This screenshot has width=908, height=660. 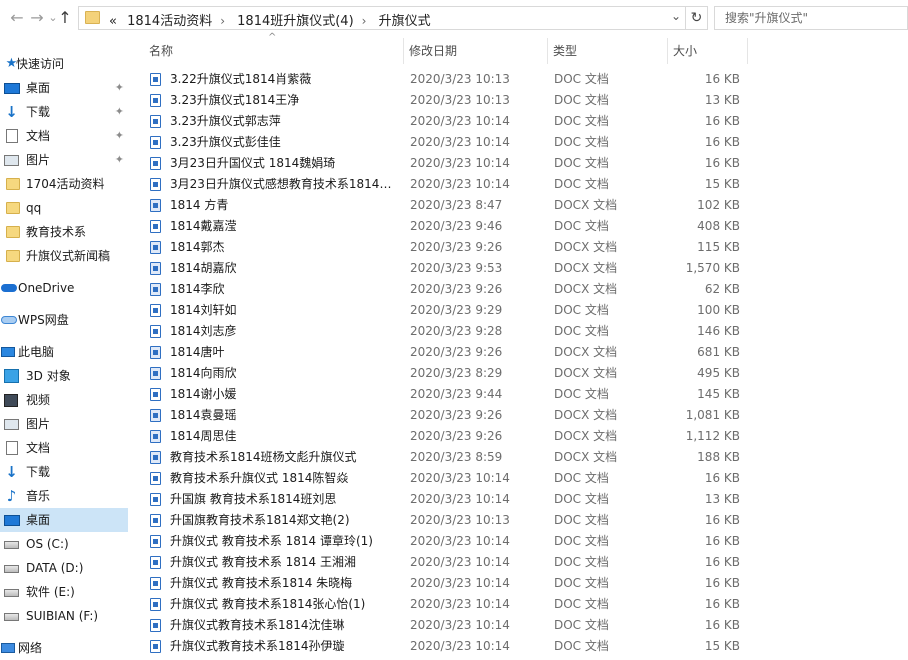 What do you see at coordinates (747, 51) in the screenshot?
I see `column-divider` at bounding box center [747, 51].